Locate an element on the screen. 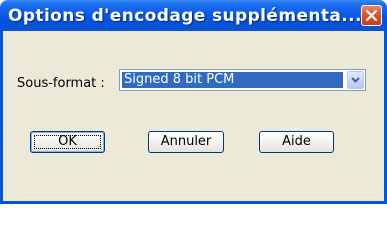  help-button: Aide is located at coordinates (296, 142).